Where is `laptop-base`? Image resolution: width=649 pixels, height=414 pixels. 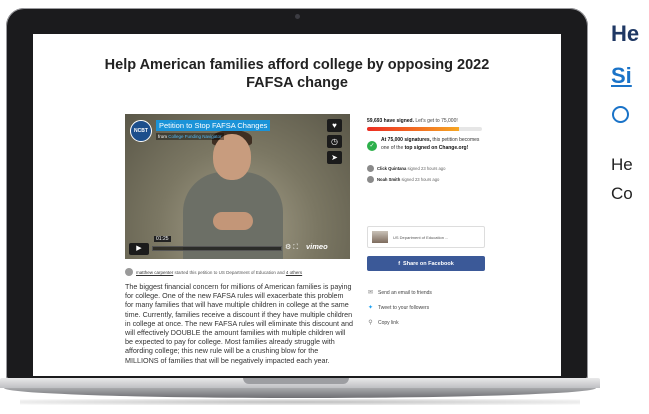 laptop-base is located at coordinates (324, 393).